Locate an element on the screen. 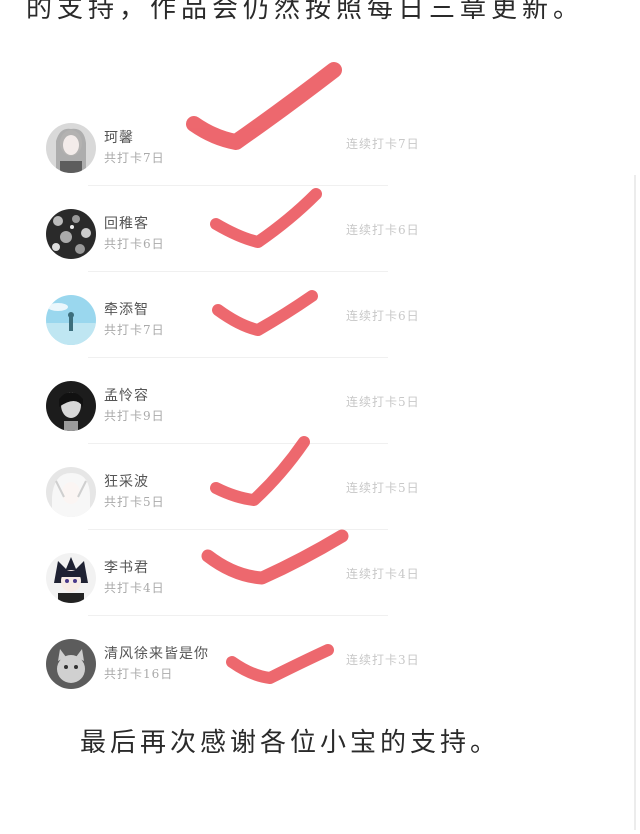 The width and height of the screenshot is (640, 834). thanks-text-line: 最后再次感谢各位小宝的支持。 is located at coordinates (290, 743).